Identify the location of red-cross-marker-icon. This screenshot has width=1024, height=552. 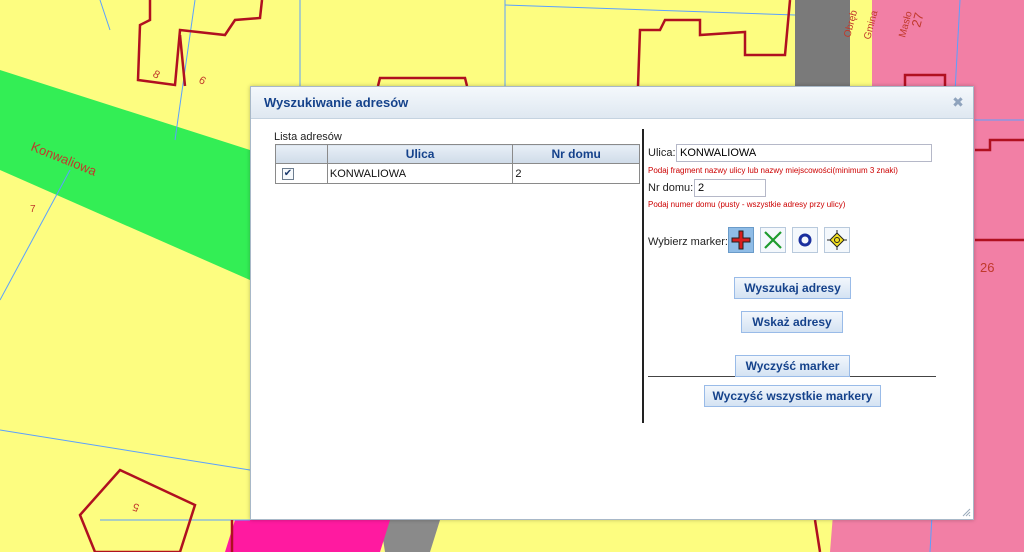
(741, 240).